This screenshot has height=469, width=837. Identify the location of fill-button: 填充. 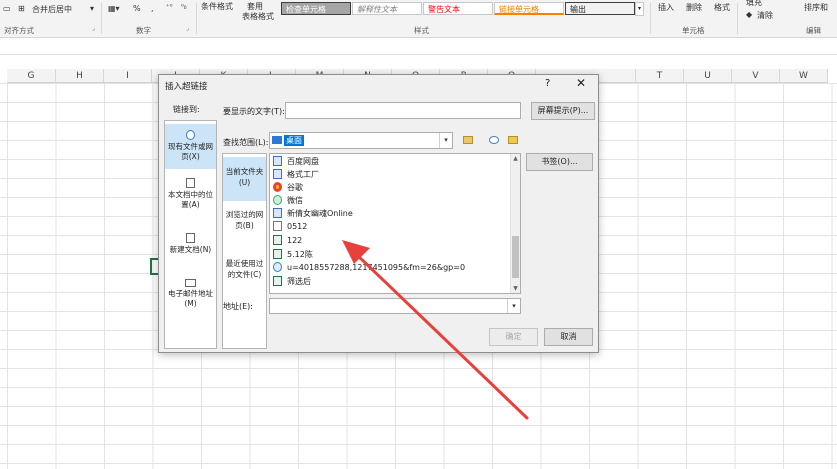
(754, 4).